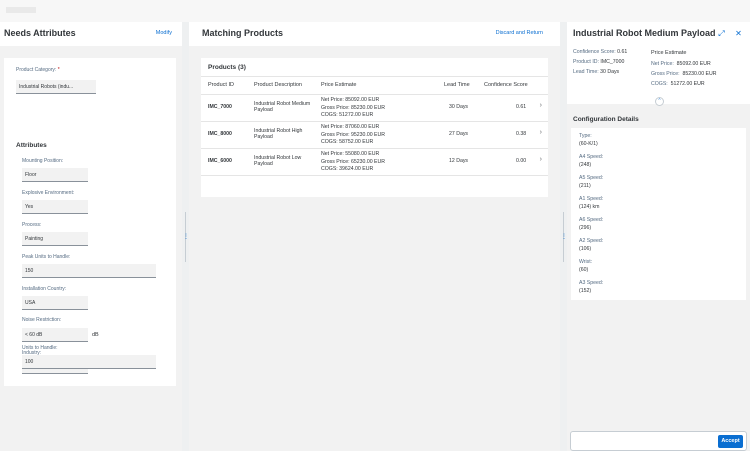  Describe the element at coordinates (521, 134) in the screenshot. I see `confidence-score: 0.38` at that location.